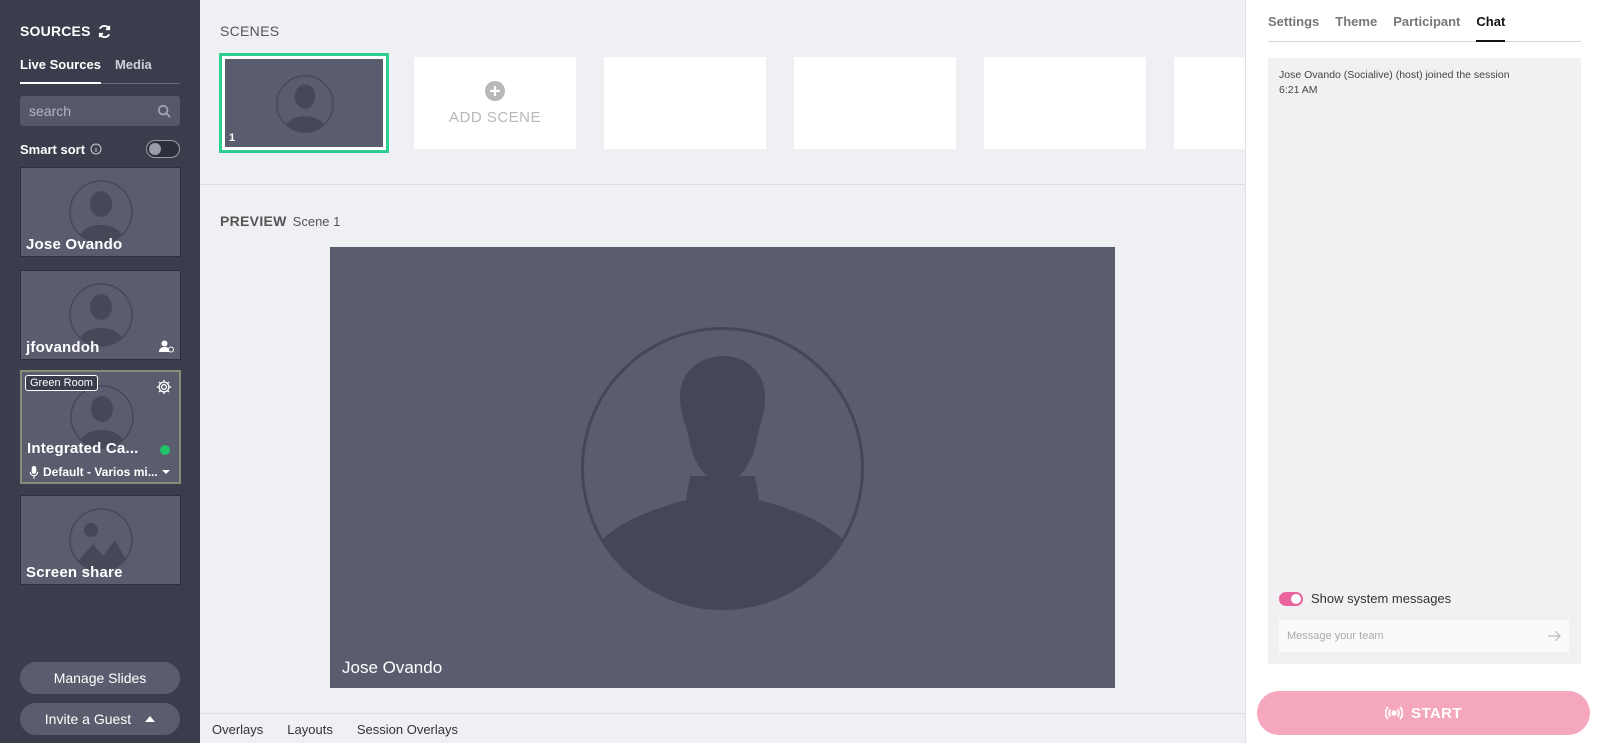 Image resolution: width=1600 pixels, height=743 pixels. I want to click on show-system-label: Show system messages, so click(1381, 598).